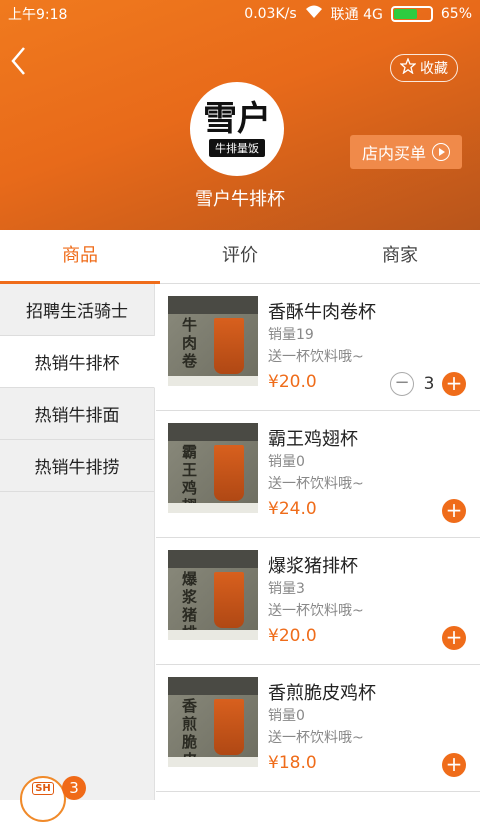 This screenshot has width=480, height=822. I want to click on product-item: 牛肉卷 香酥牛肉卷杯 销量19 送一杯饮料哦~ ¥20.0 − 3 +, so click(318, 347).